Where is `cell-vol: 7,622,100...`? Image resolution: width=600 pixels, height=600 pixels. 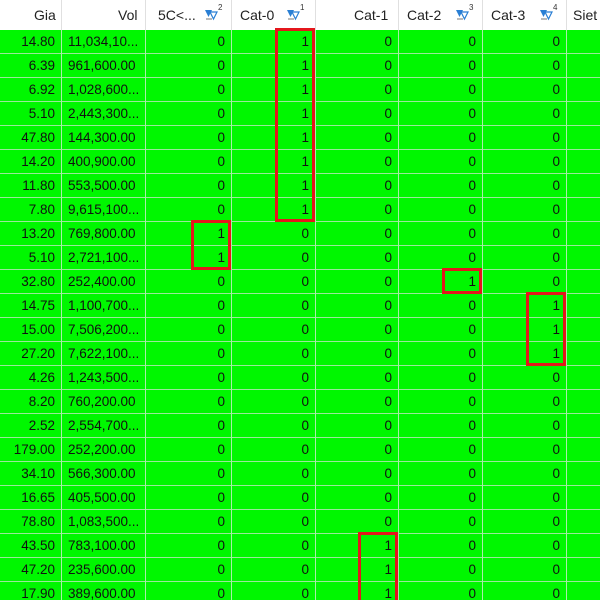
cell-vol: 7,622,100... is located at coordinates (104, 354).